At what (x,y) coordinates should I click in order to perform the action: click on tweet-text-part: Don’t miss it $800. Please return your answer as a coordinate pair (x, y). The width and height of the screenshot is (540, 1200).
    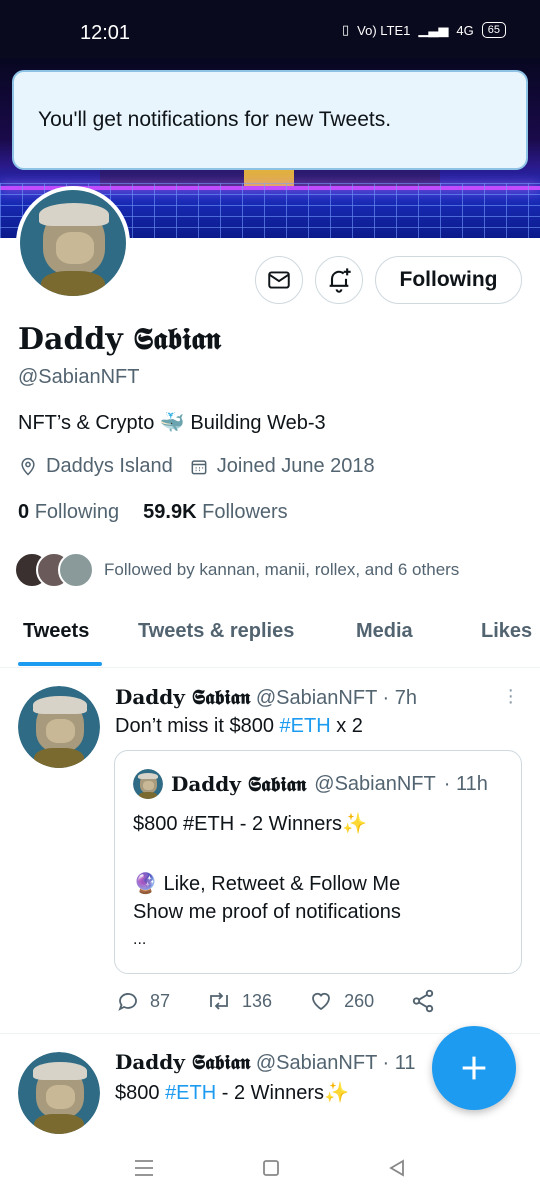
    Looking at the image, I should click on (197, 726).